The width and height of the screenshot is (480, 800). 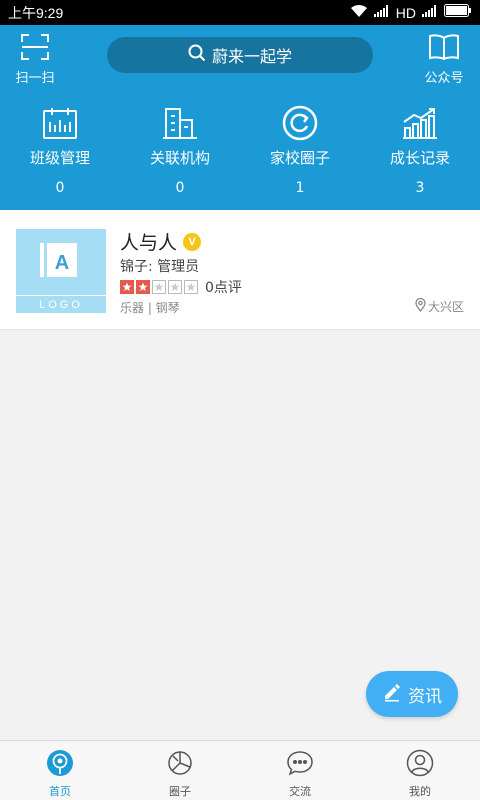 What do you see at coordinates (36, 12) in the screenshot?
I see `status-time: 上午9:29` at bounding box center [36, 12].